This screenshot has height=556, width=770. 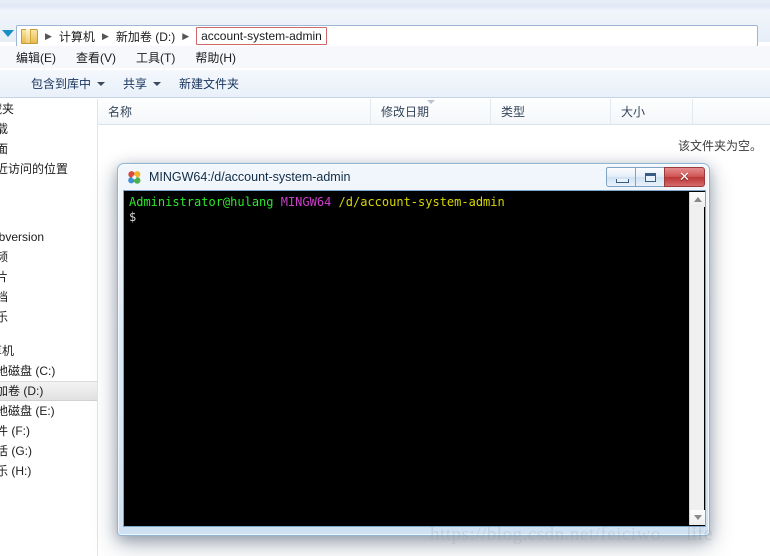 What do you see at coordinates (48, 371) in the screenshot?
I see `sidebar-item-local-disk-c: 本地磁盘 (C:)` at bounding box center [48, 371].